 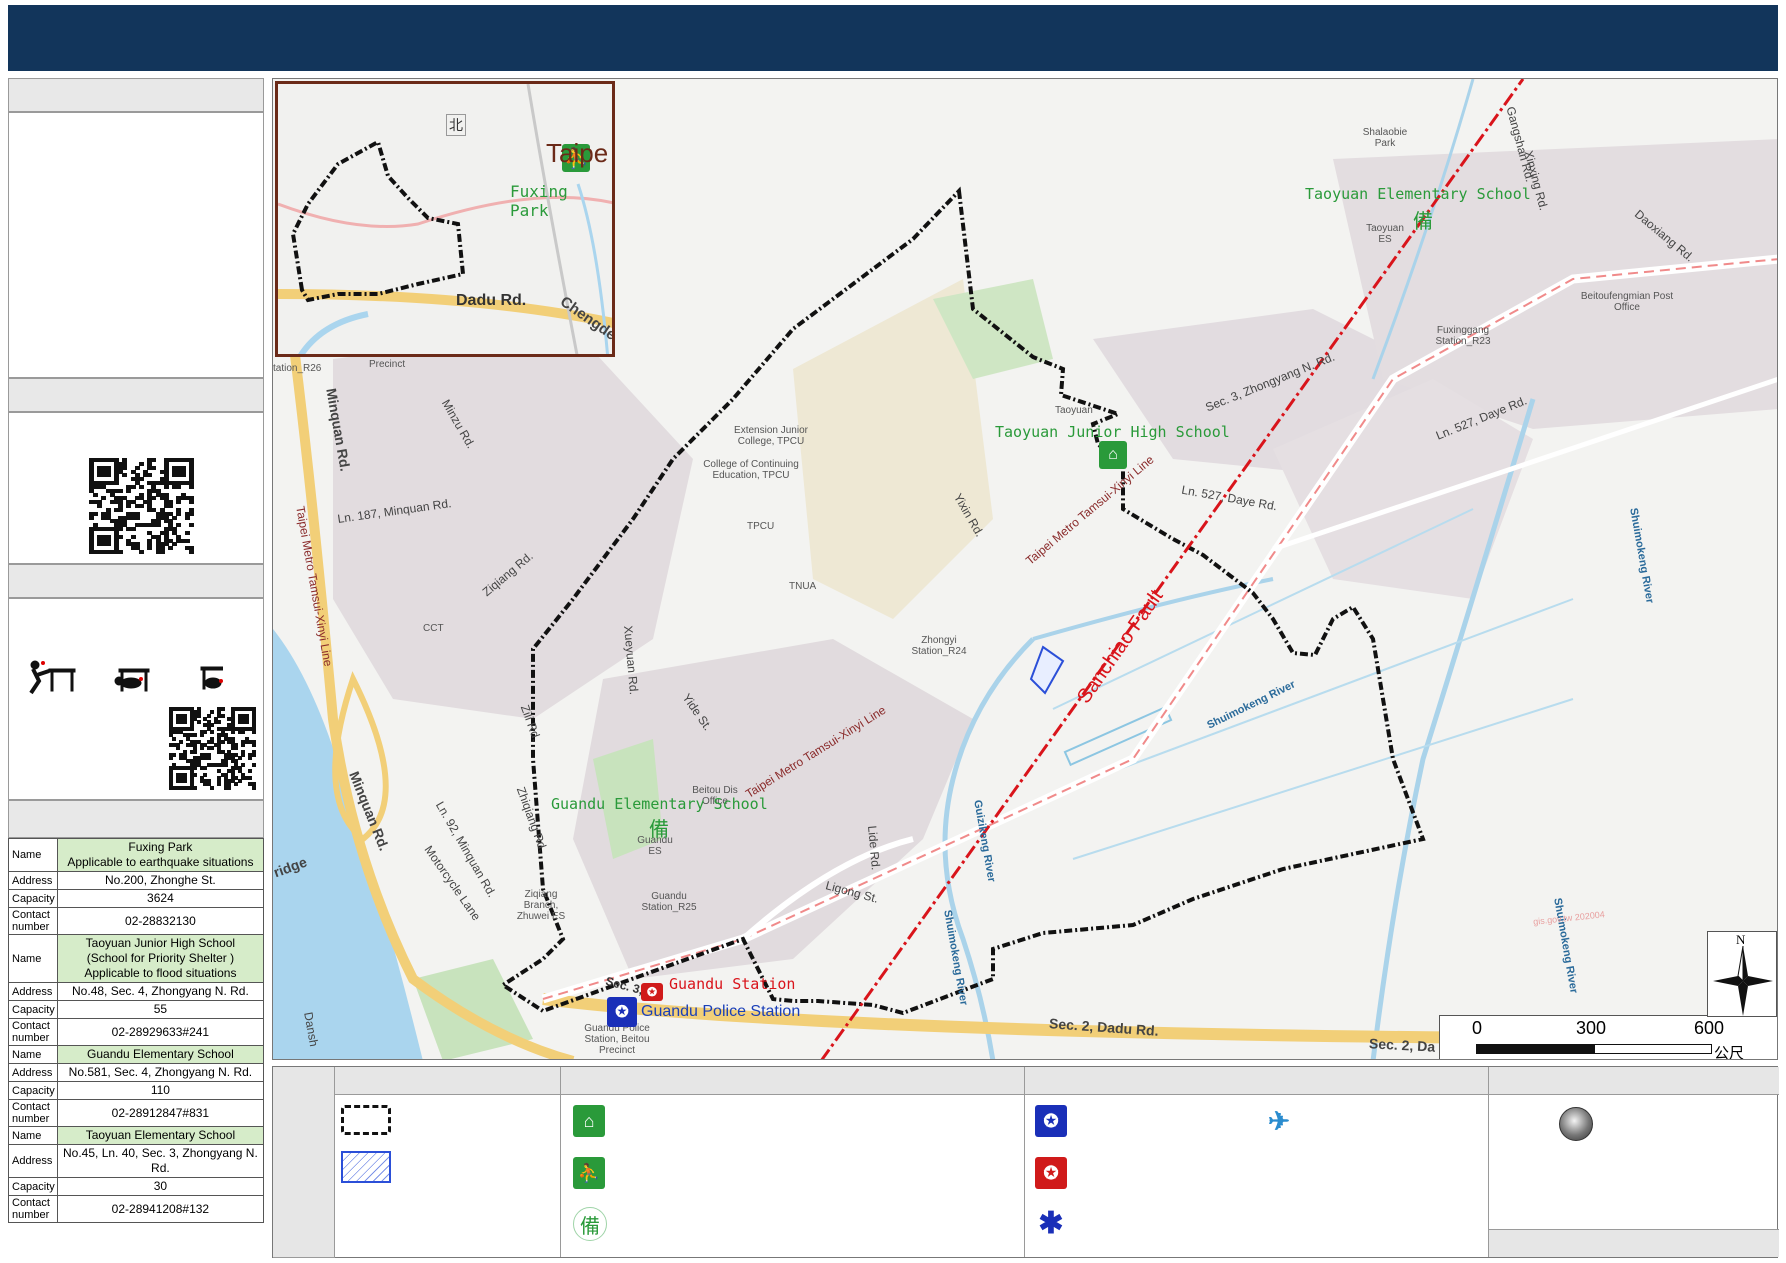 What do you see at coordinates (1591, 1028) in the screenshot?
I see `scale-mid: 300` at bounding box center [1591, 1028].